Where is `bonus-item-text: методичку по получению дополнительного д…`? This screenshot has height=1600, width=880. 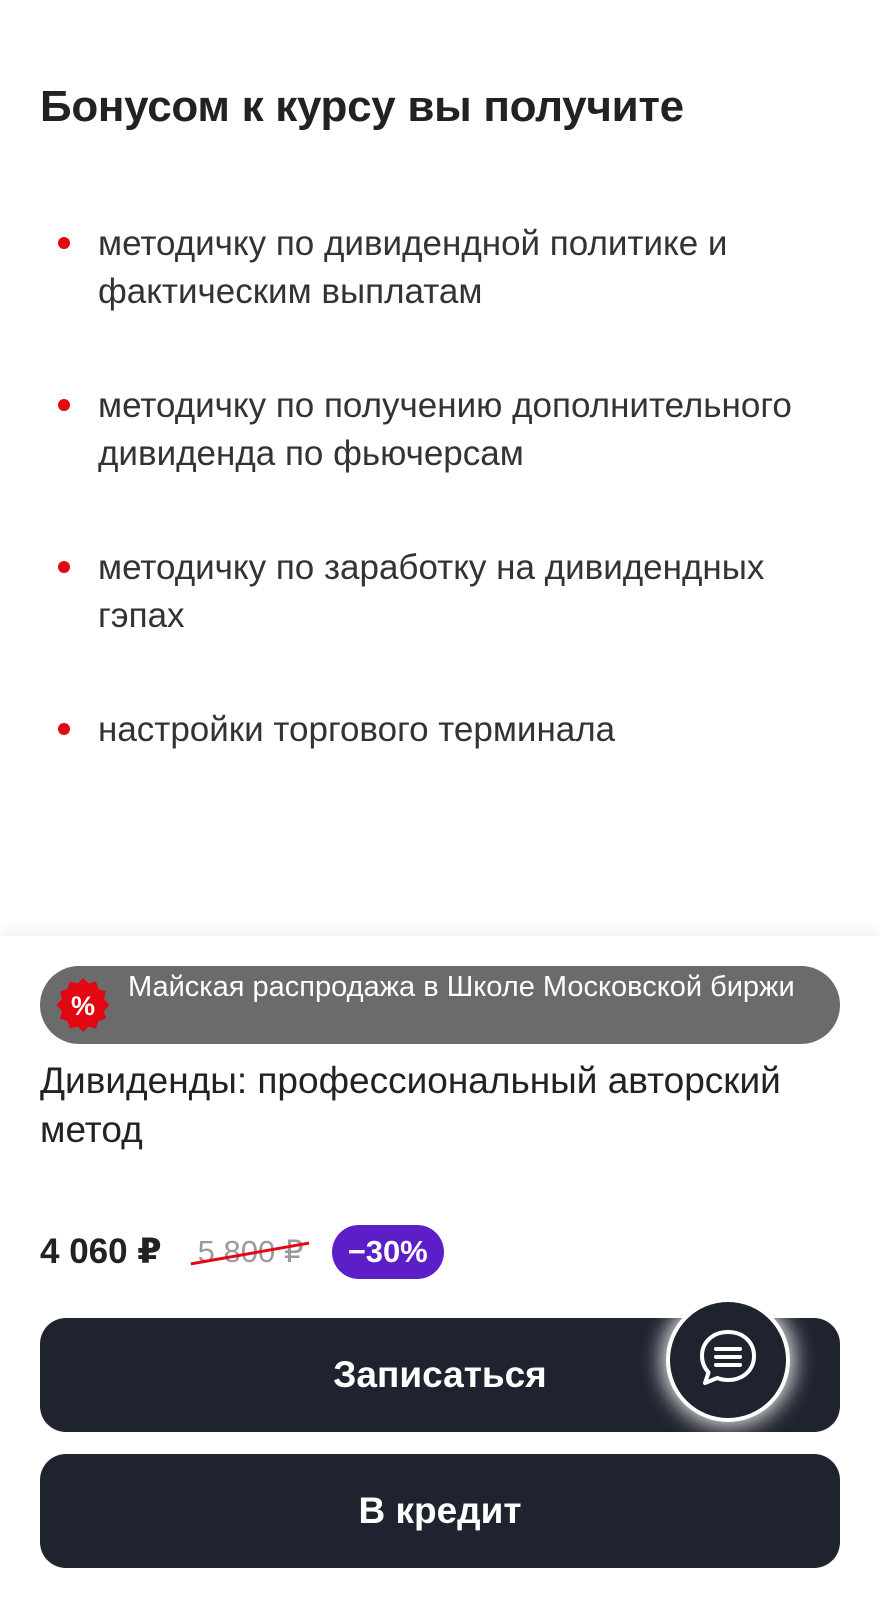
bonus-item-text: методичку по получению дополнительного д… is located at coordinates (445, 429).